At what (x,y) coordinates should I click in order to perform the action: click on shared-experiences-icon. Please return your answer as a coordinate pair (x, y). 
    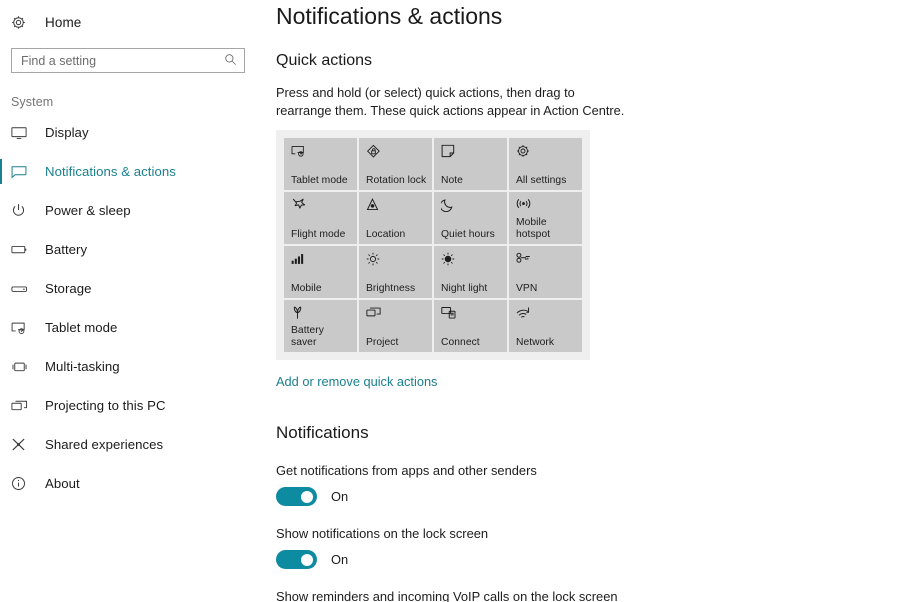
    Looking at the image, I should click on (22, 444).